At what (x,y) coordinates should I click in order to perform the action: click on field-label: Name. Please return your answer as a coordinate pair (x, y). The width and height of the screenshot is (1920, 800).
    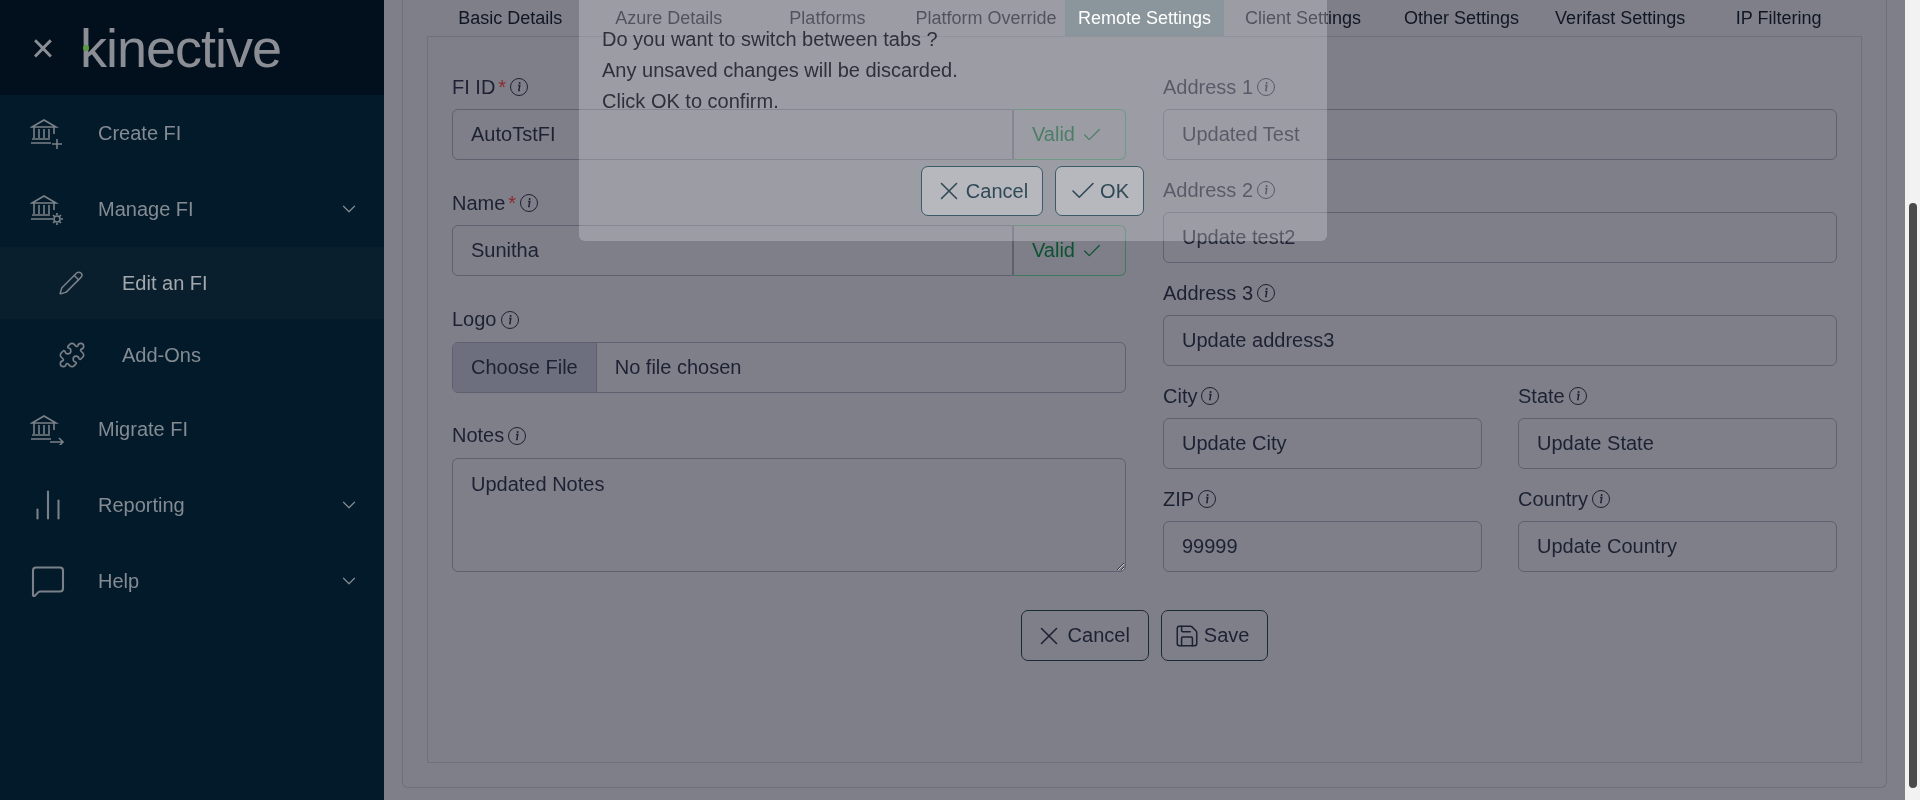
    Looking at the image, I should click on (479, 203).